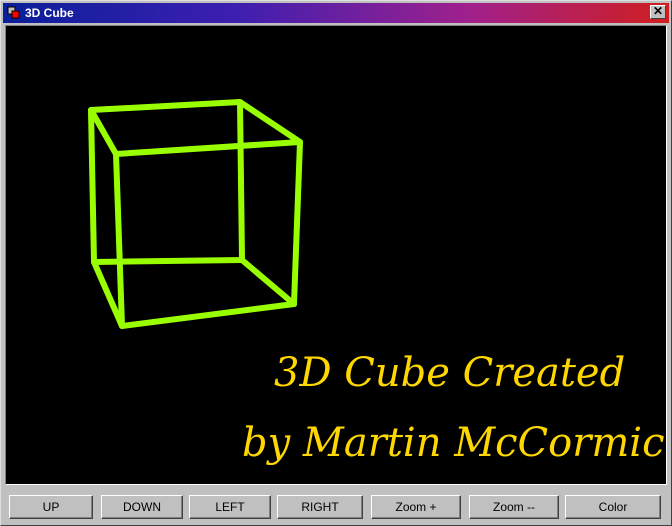  I want to click on close-button: ✕, so click(658, 12).